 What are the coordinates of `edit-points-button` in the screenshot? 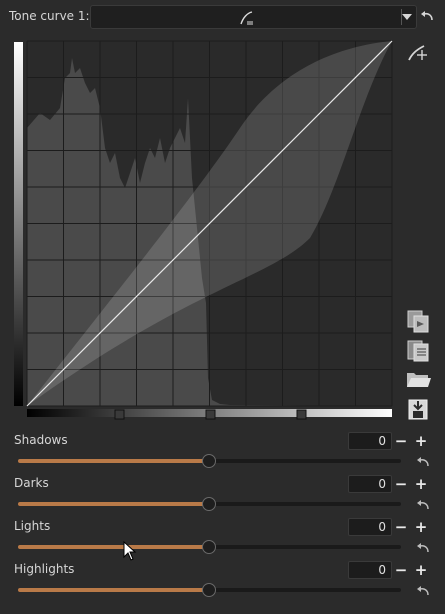 It's located at (418, 53).